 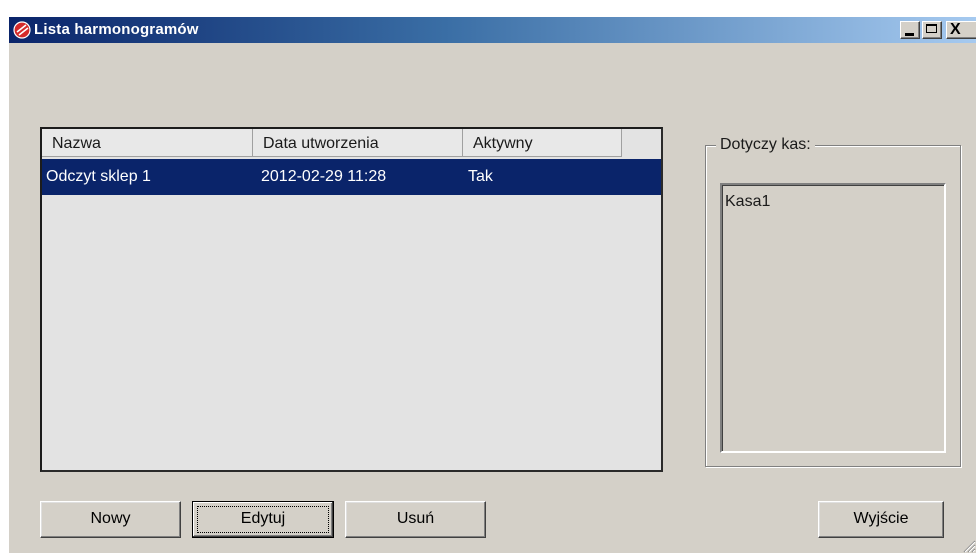 I want to click on delete-button: Usuń, so click(x=415, y=519).